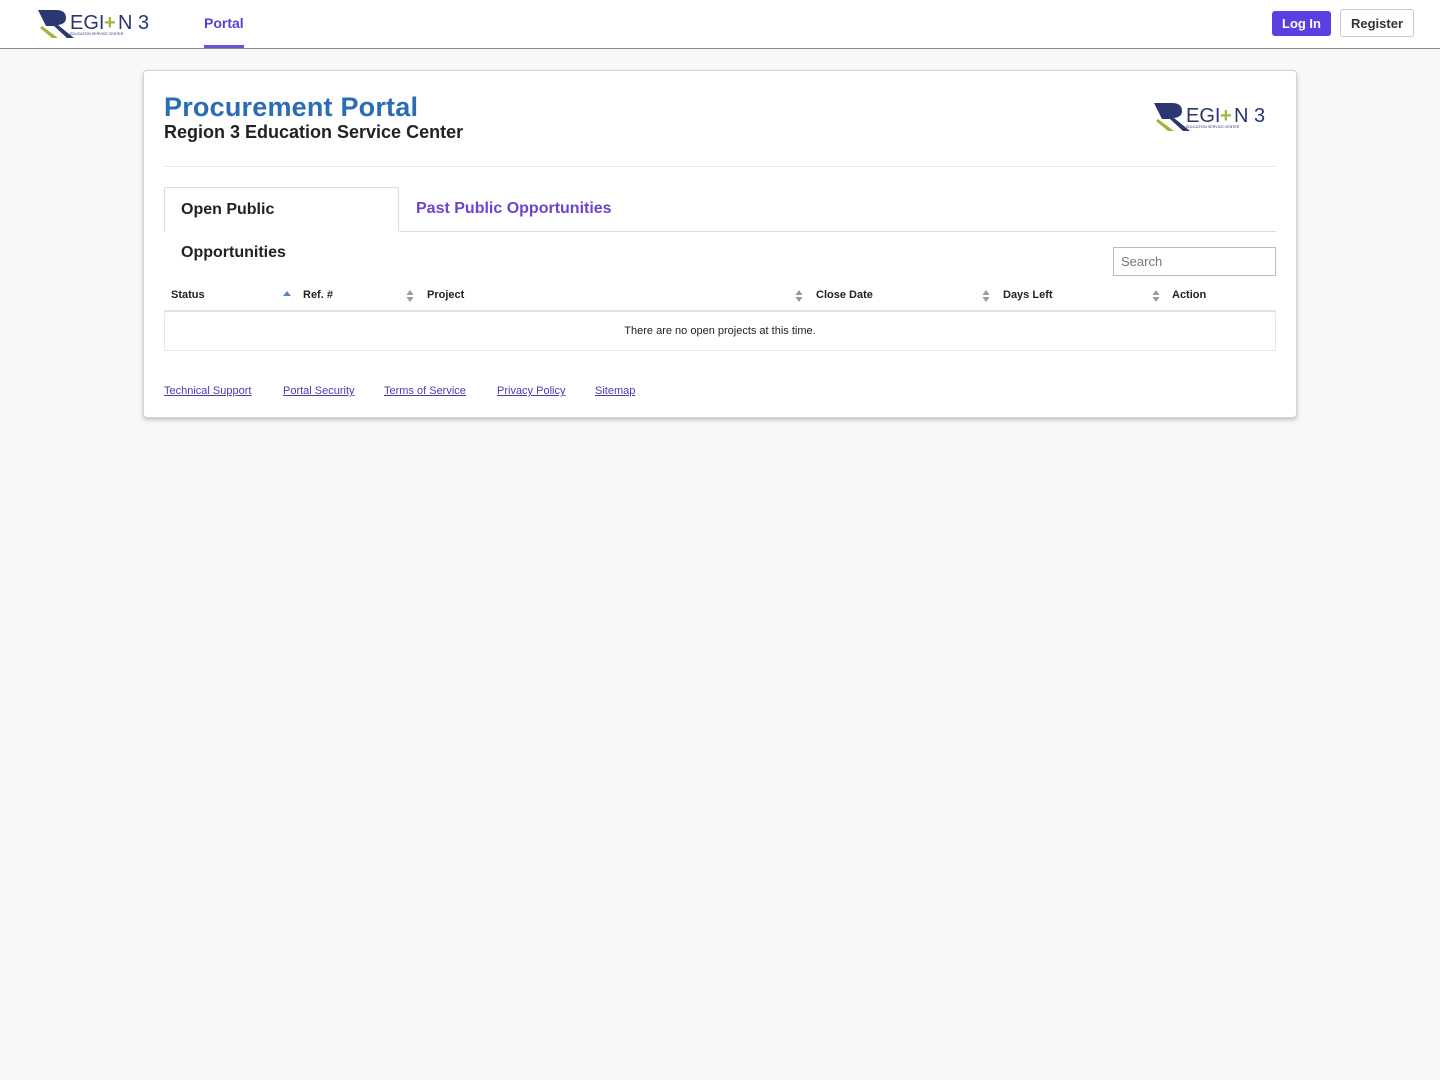  I want to click on footer-link-technical-support: Technical Support, so click(207, 391).